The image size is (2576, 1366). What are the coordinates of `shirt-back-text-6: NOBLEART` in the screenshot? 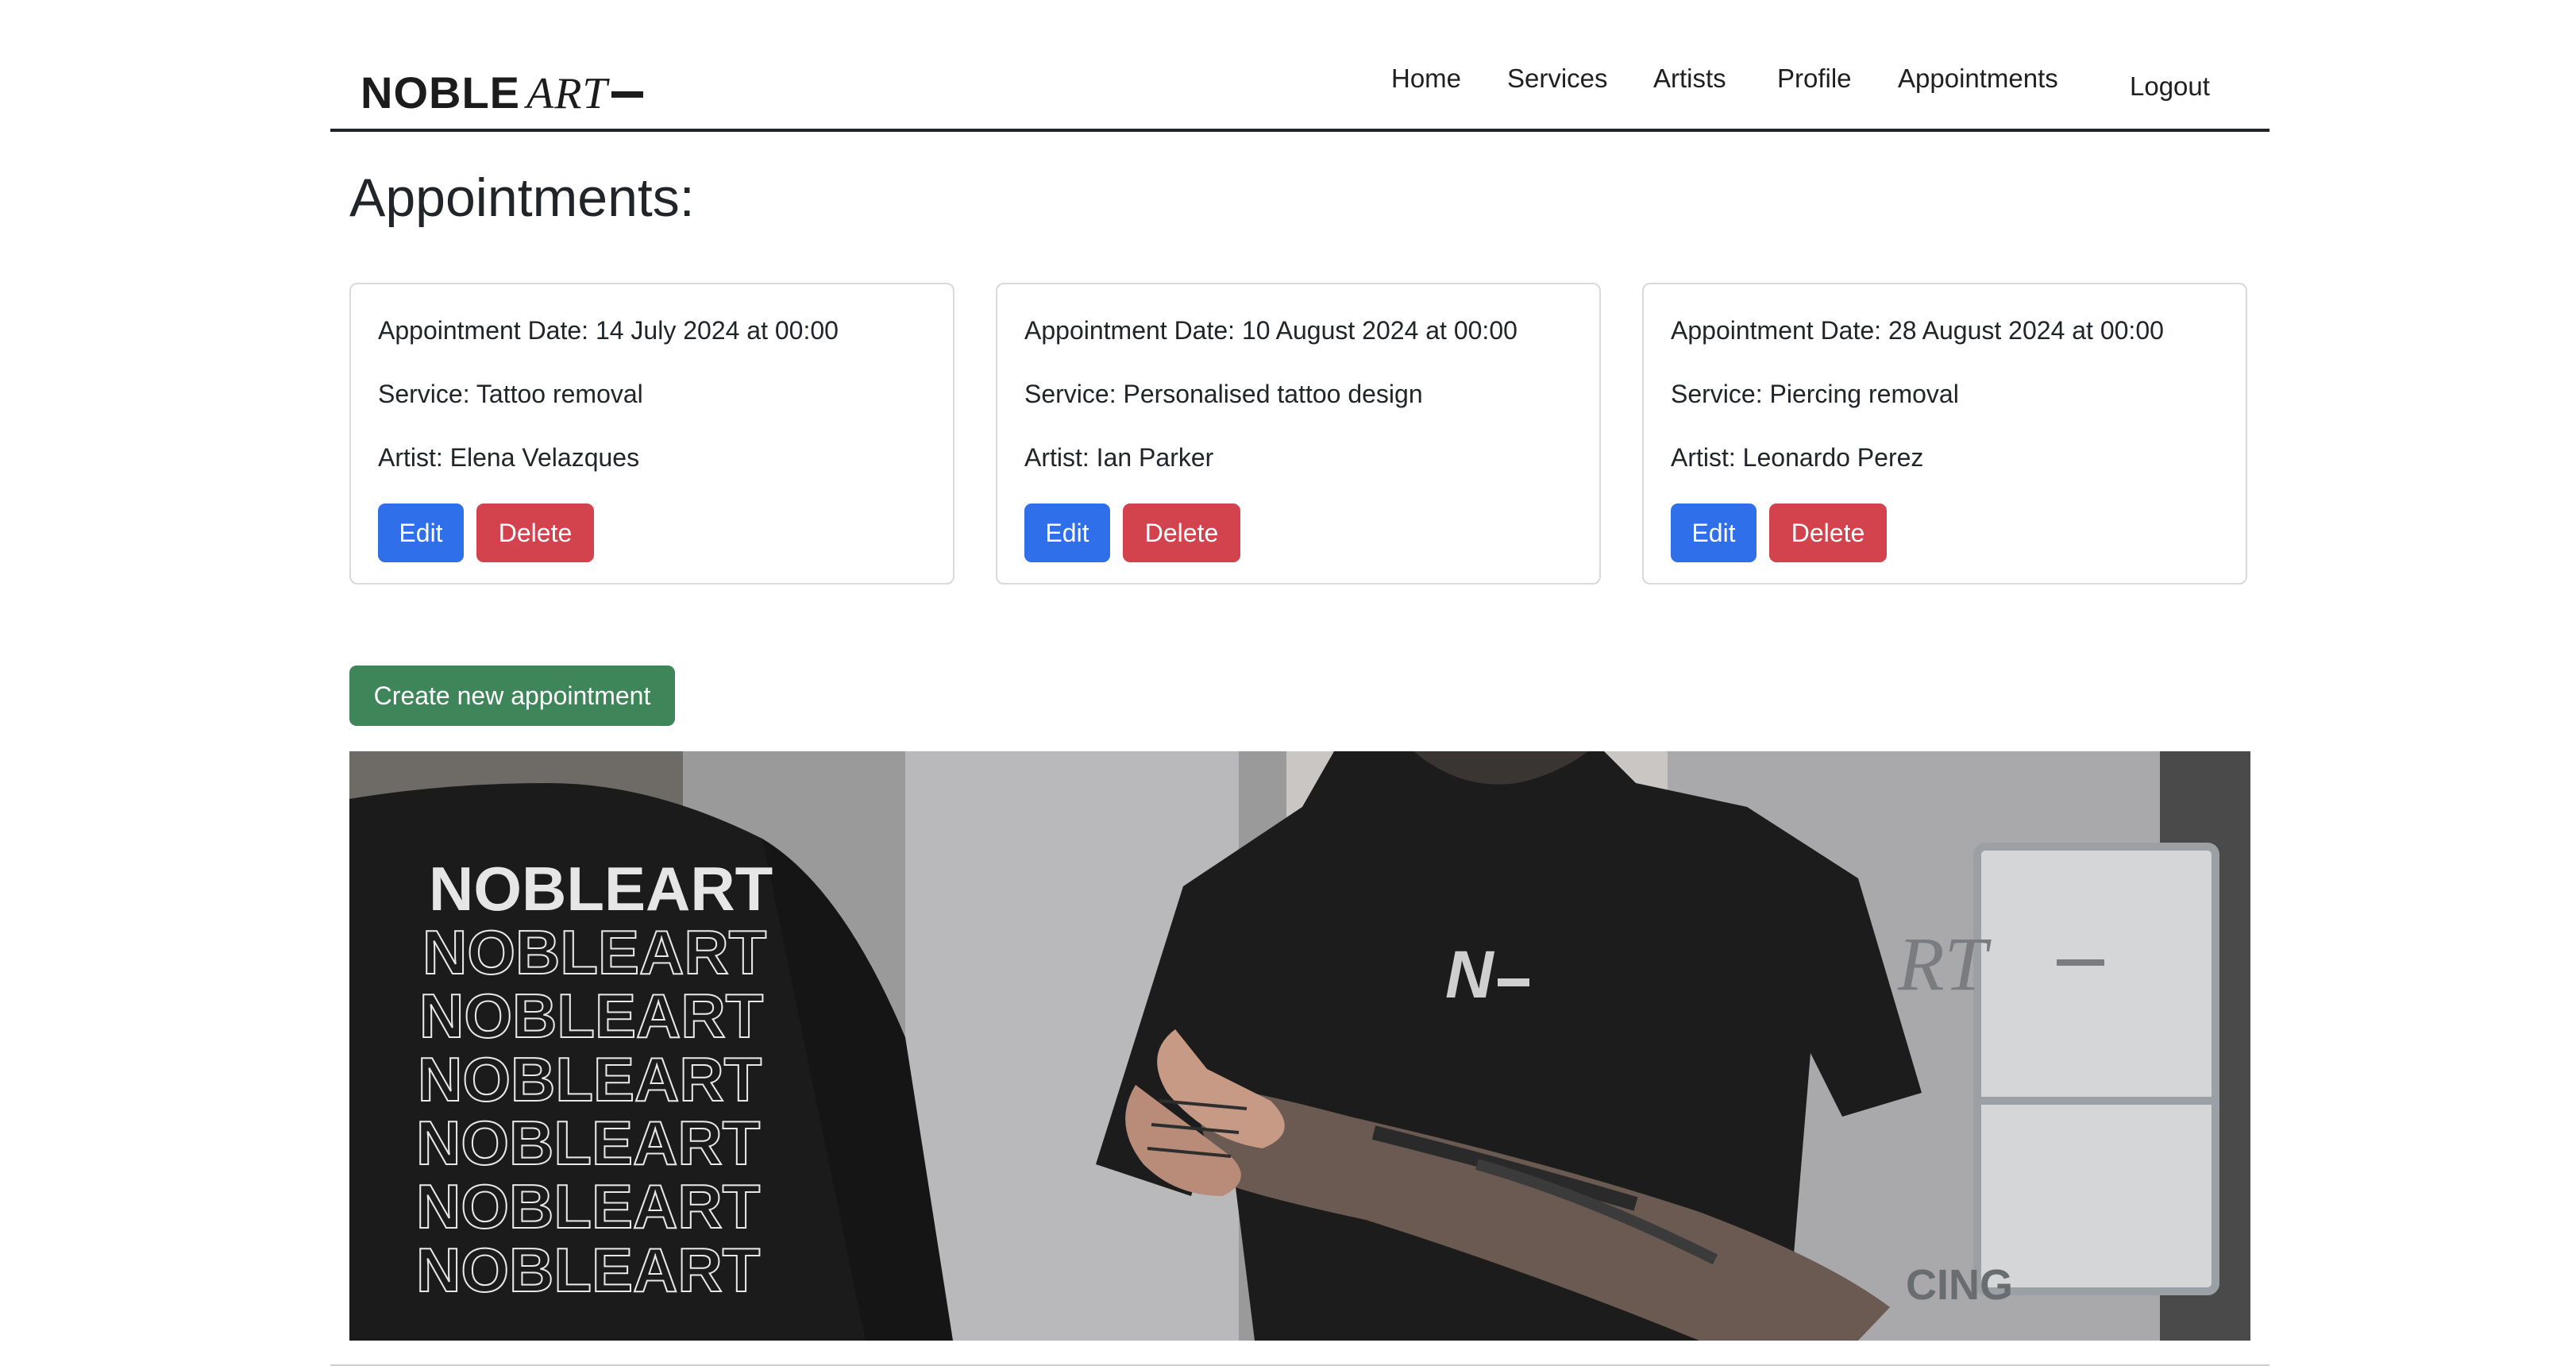 It's located at (588, 1206).